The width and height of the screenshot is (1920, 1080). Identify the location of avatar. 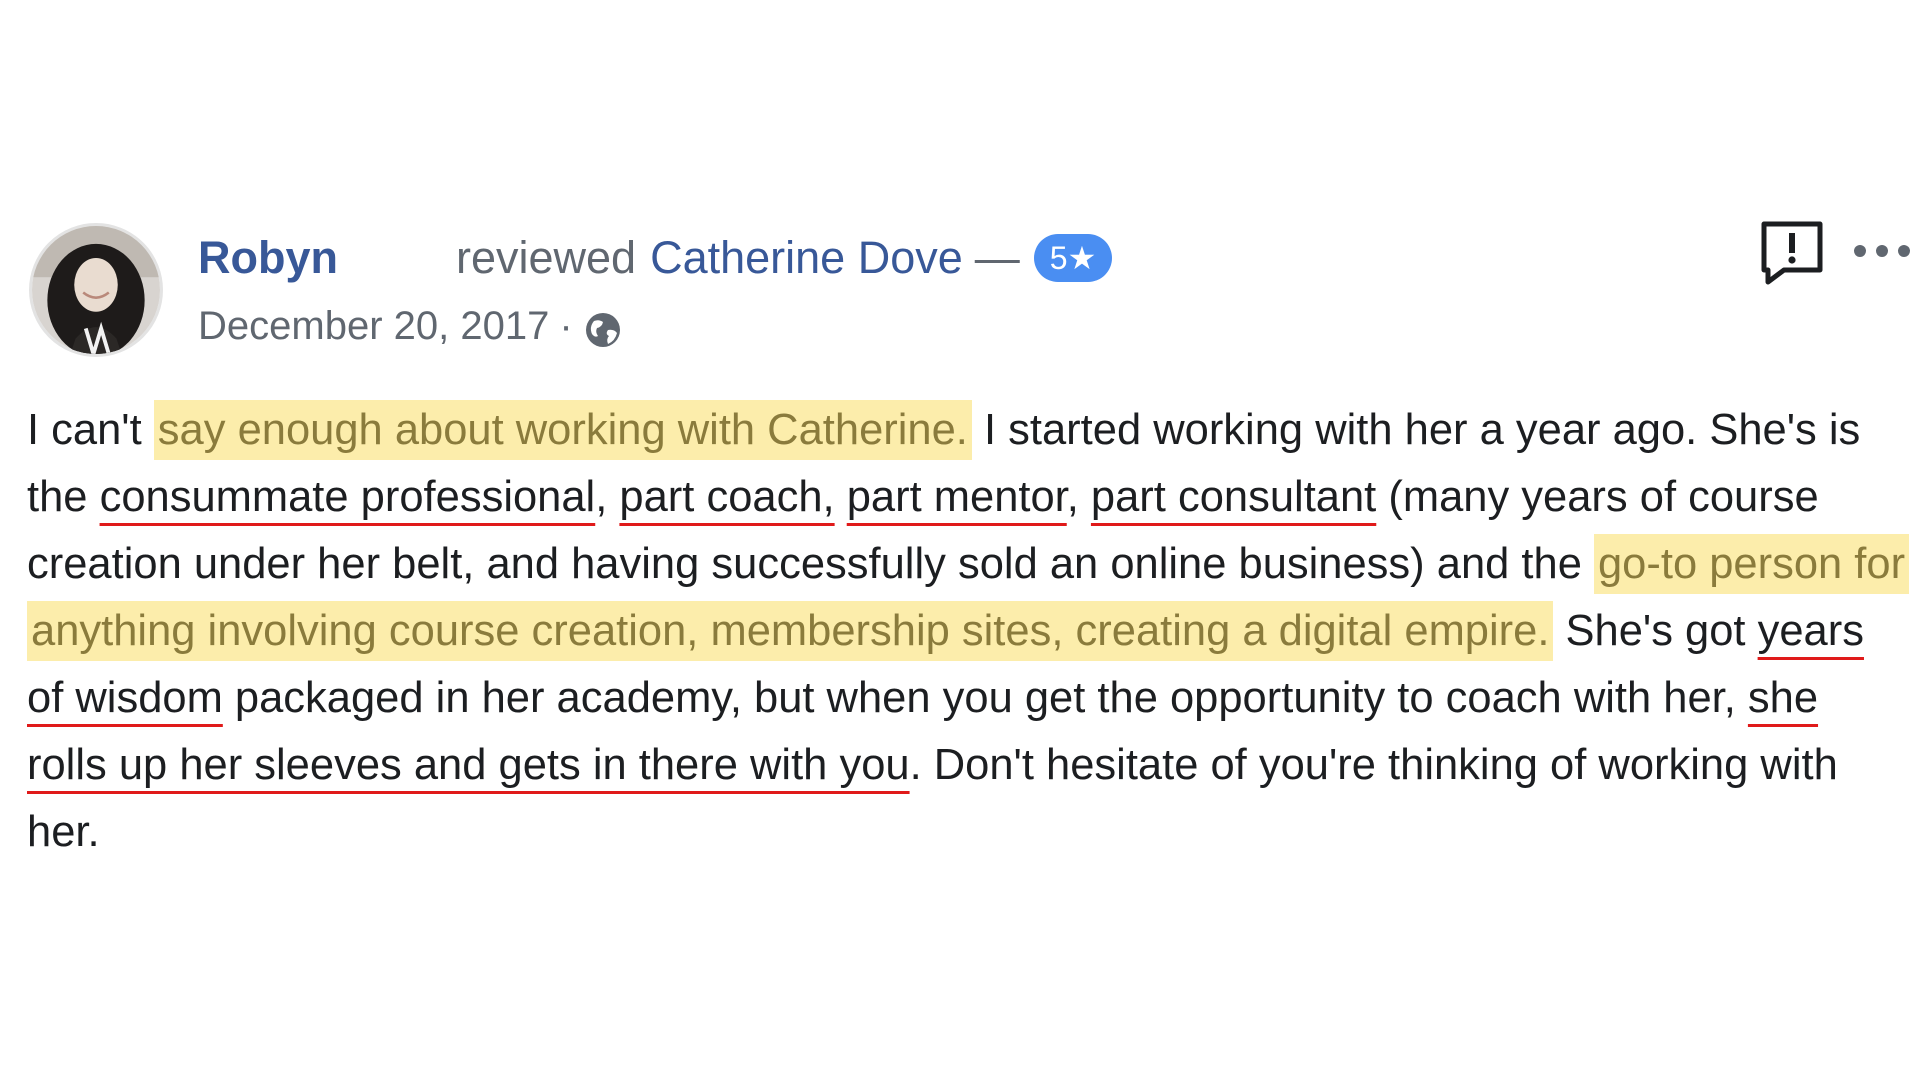
(96, 290).